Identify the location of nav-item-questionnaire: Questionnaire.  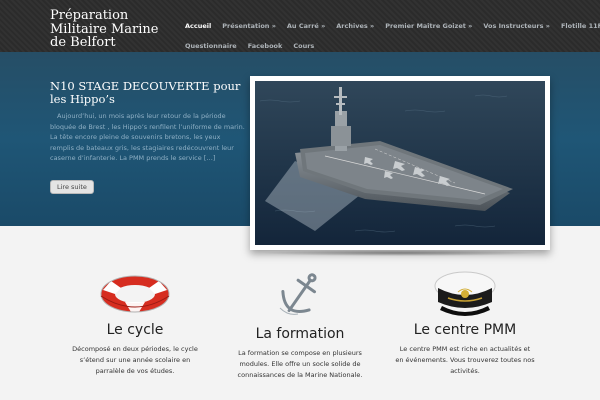
(211, 46).